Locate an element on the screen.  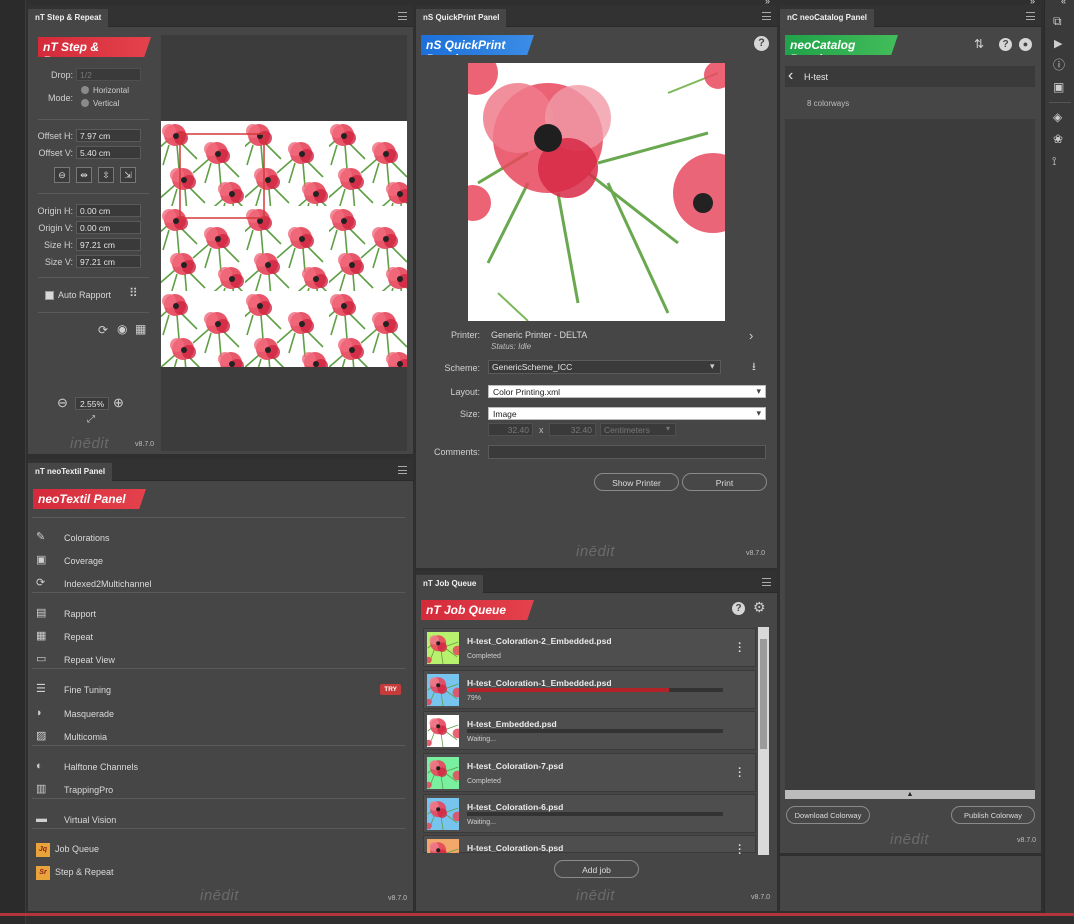
collapse-bar: ▲ is located at coordinates (910, 794).